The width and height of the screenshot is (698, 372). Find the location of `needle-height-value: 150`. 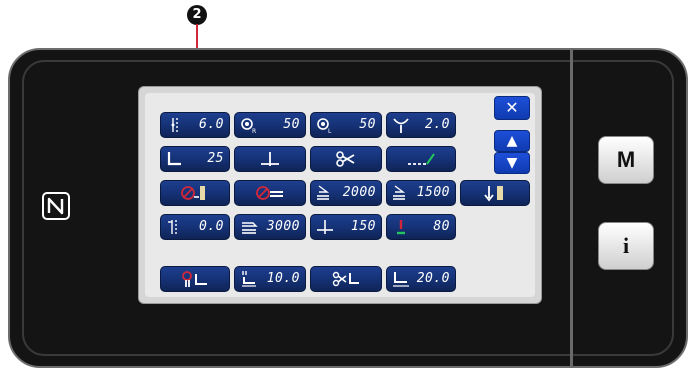

needle-height-value: 150 is located at coordinates (363, 226).